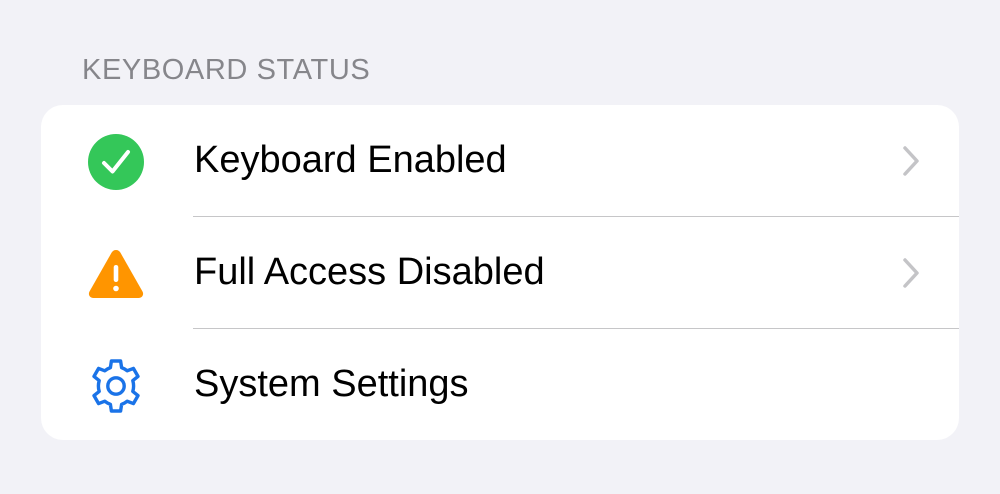 This screenshot has height=494, width=1000. What do you see at coordinates (350, 160) in the screenshot?
I see `row-label: Keyboard Enabled` at bounding box center [350, 160].